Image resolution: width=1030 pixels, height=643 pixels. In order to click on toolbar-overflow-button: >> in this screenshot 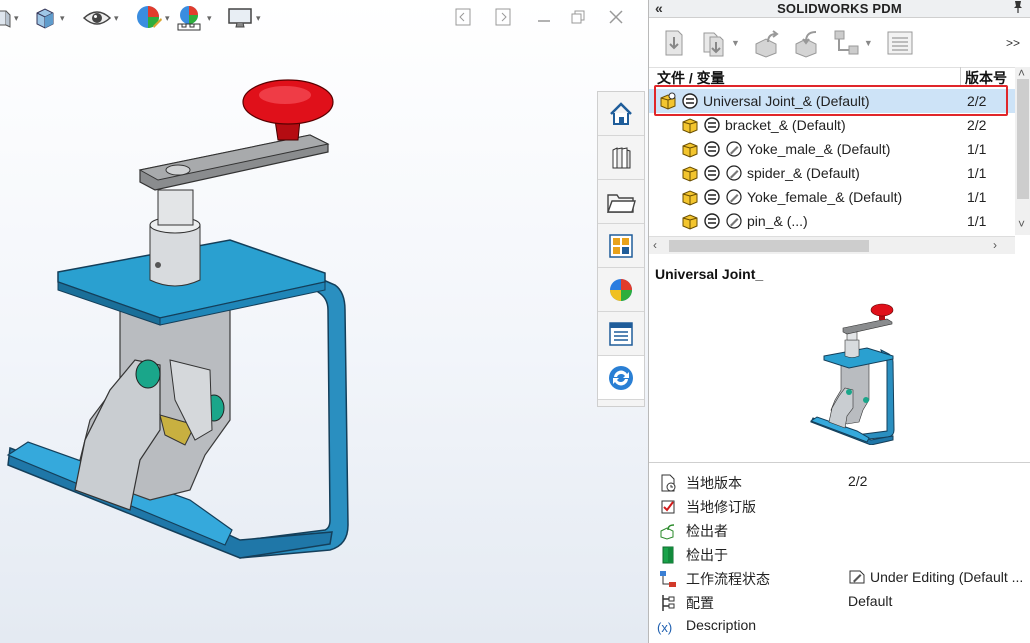, I will do `click(1013, 43)`.